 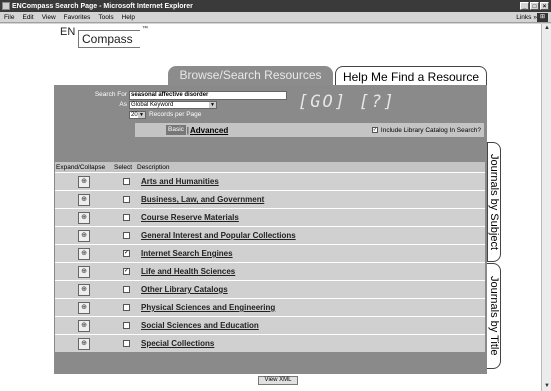 What do you see at coordinates (544, 6) in the screenshot?
I see `close-button: ×` at bounding box center [544, 6].